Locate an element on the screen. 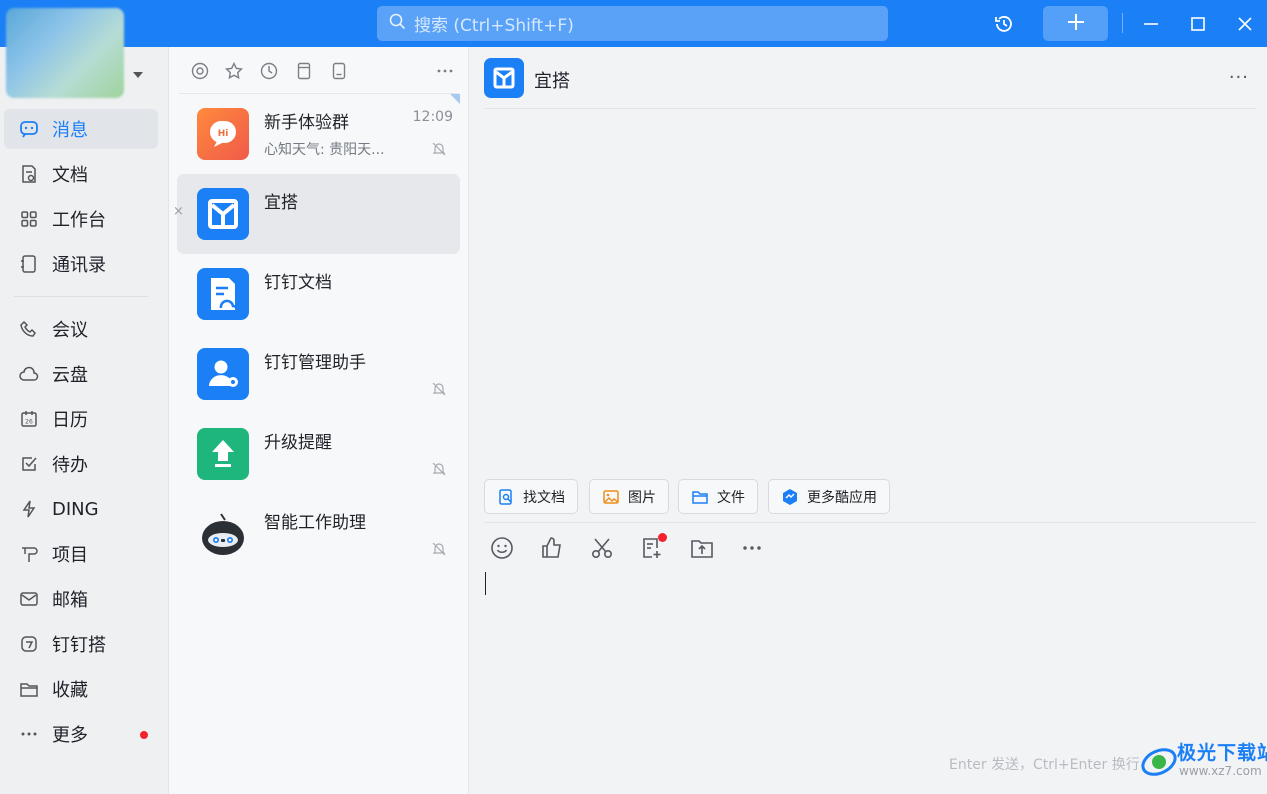 The width and height of the screenshot is (1267, 794). sidebar-item-label: 消息 is located at coordinates (70, 130).